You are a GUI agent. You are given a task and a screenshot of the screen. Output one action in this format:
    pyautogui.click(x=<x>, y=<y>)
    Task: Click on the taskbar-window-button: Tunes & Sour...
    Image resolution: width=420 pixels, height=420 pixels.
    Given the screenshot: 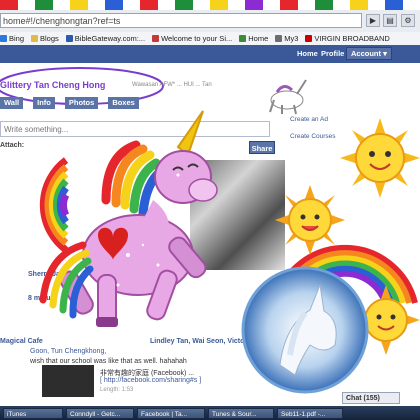 What is the action you would take?
    pyautogui.click(x=241, y=413)
    